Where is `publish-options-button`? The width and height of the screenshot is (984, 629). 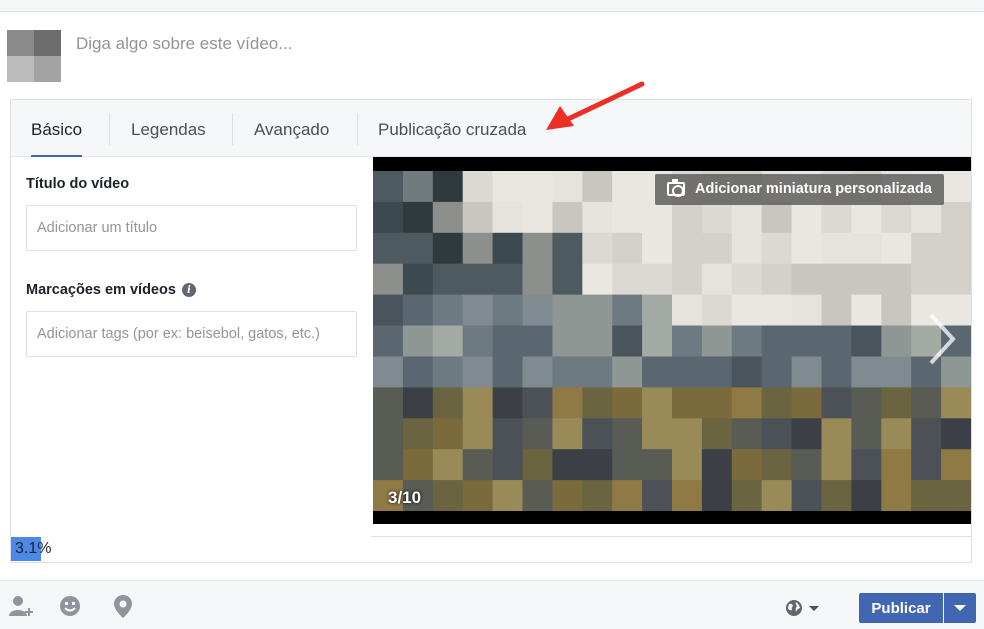
publish-options-button is located at coordinates (960, 608).